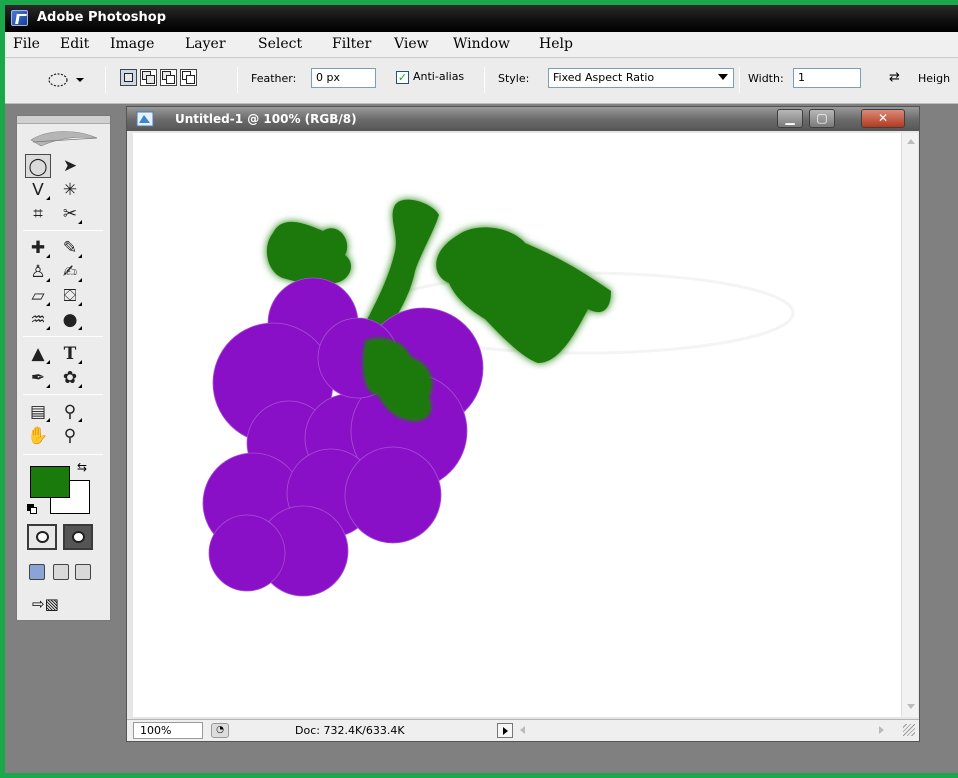  I want to click on width-input: 1, so click(827, 78).